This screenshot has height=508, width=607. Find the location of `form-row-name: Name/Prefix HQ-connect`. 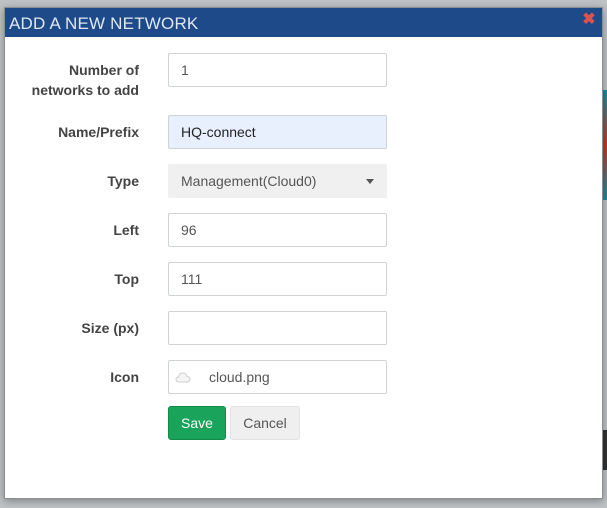

form-row-name: Name/Prefix HQ-connect is located at coordinates (303, 132).